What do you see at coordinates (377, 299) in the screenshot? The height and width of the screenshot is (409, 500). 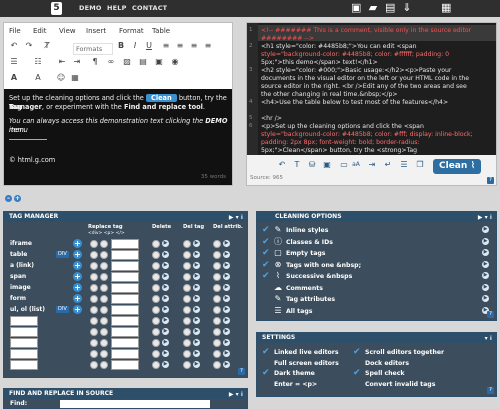 I see `cleaning-option: ✎ Tag attributes ▶` at bounding box center [377, 299].